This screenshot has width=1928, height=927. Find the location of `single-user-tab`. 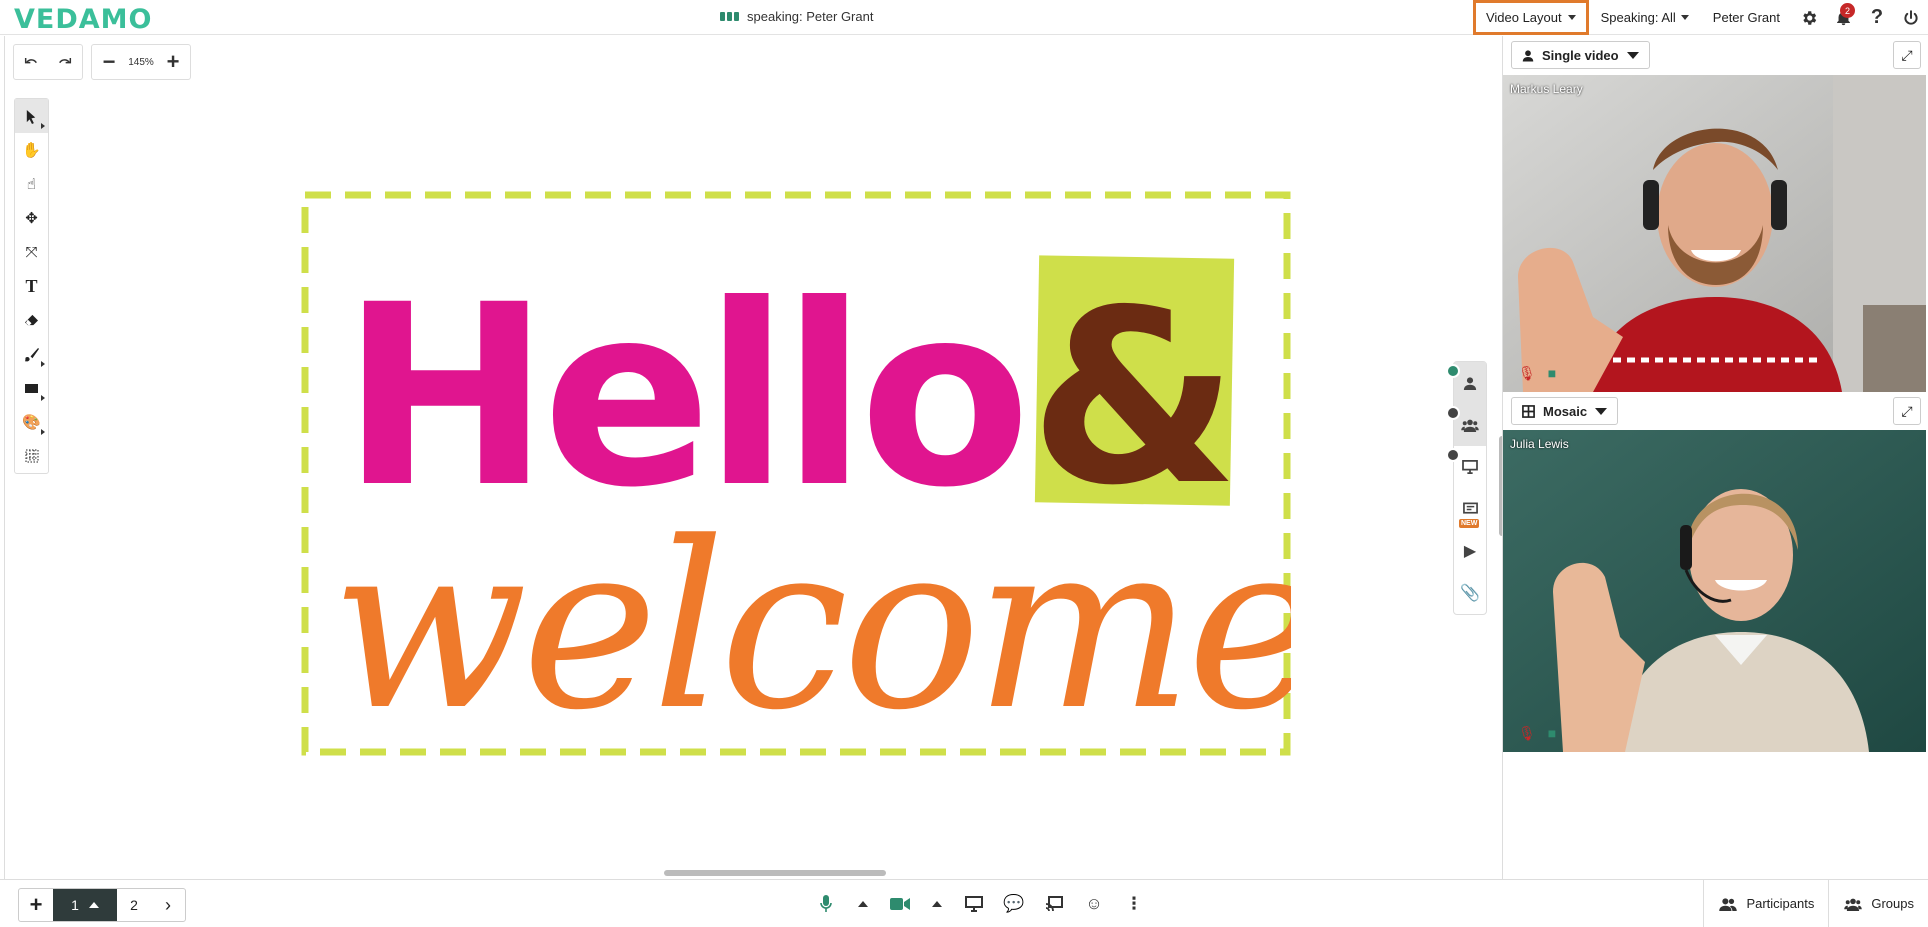

single-user-tab is located at coordinates (1466, 383).